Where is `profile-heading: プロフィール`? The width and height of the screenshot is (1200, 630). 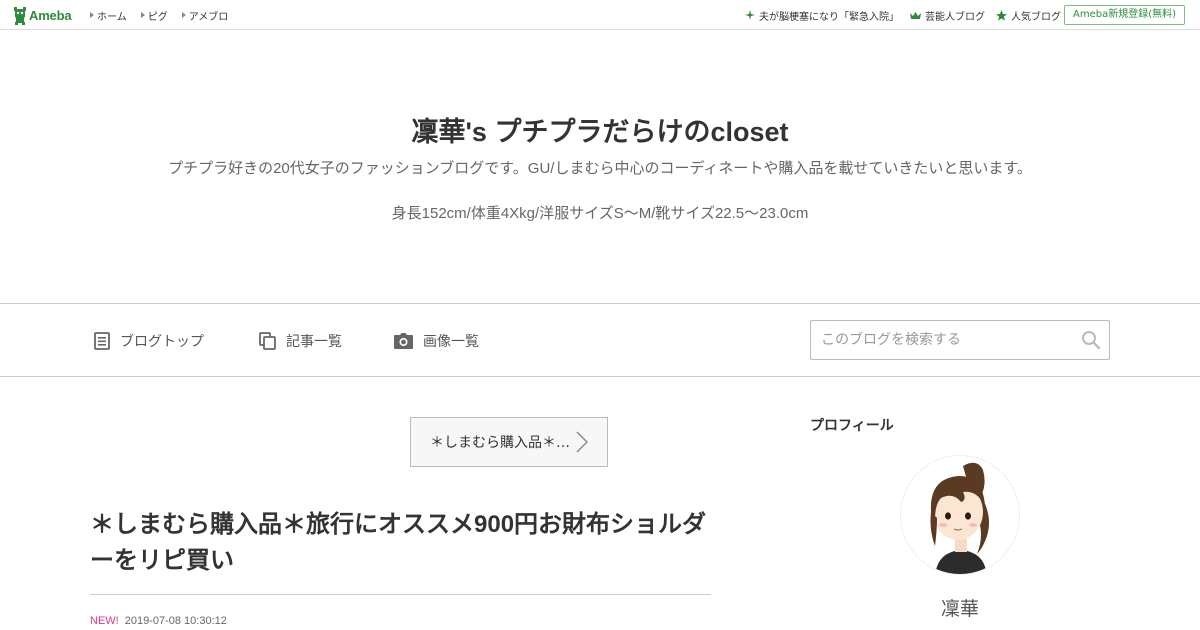 profile-heading: プロフィール is located at coordinates (852, 425).